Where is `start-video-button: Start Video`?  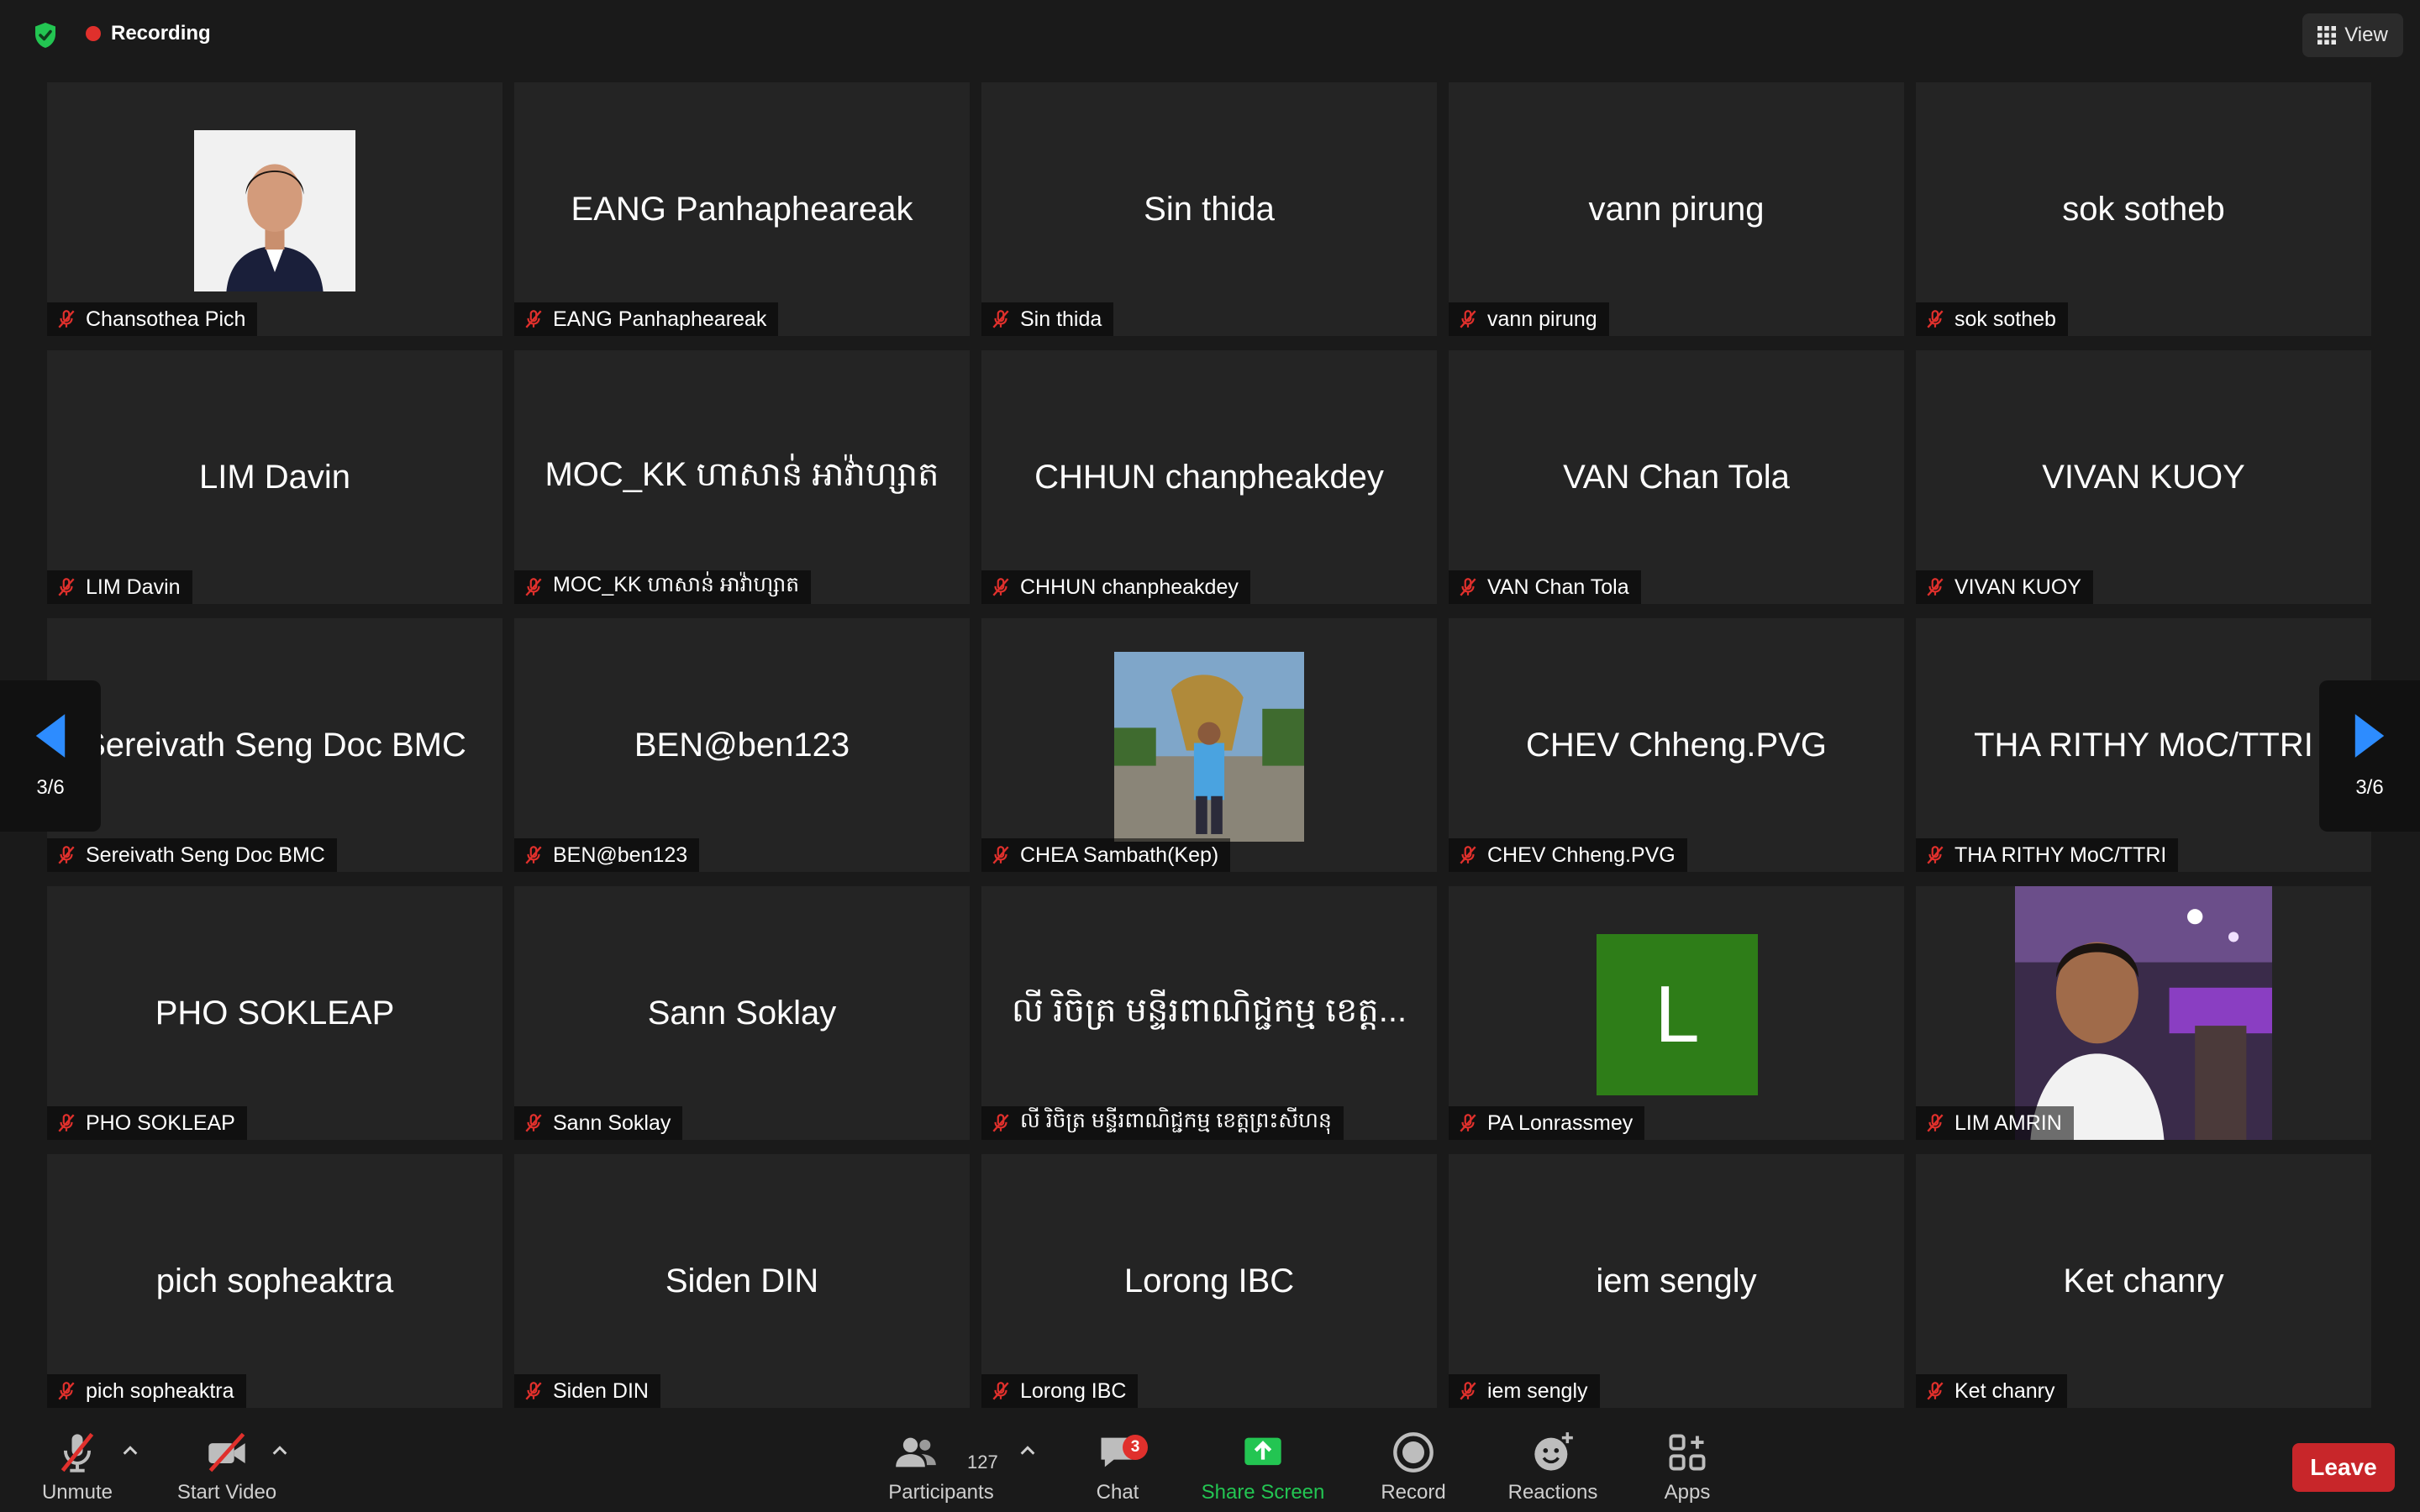 start-video-button: Start Video is located at coordinates (227, 1467).